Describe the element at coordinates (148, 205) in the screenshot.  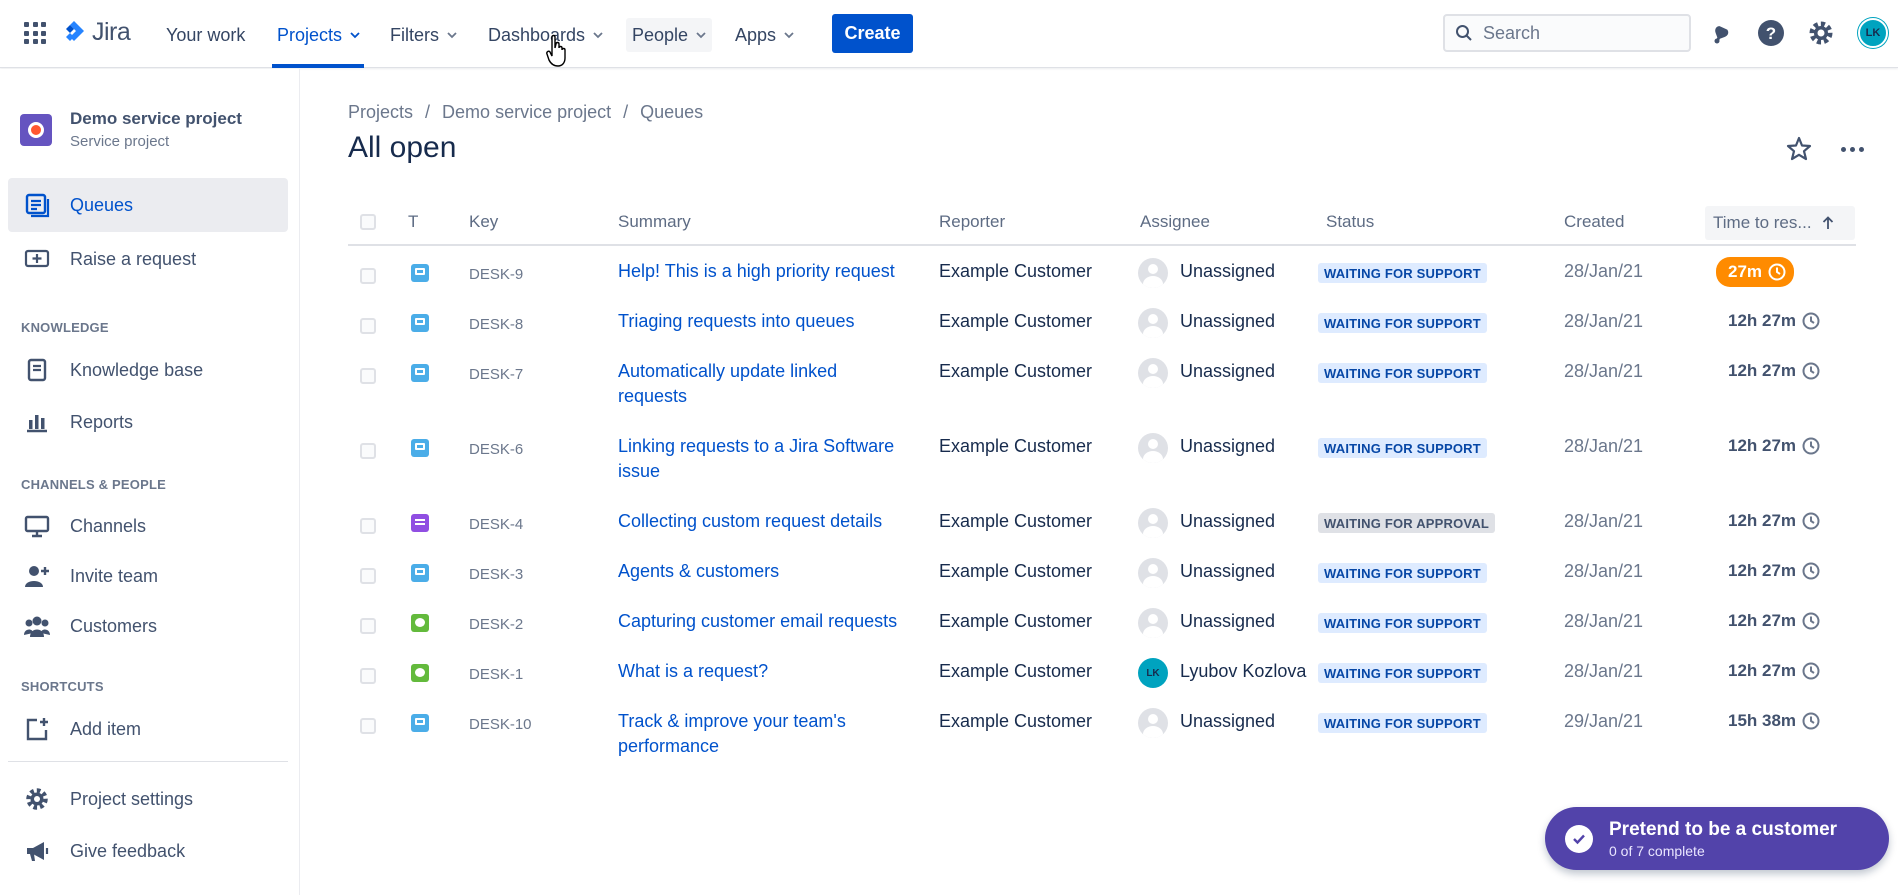
I see `sidebar-item-queues: Queues` at that location.